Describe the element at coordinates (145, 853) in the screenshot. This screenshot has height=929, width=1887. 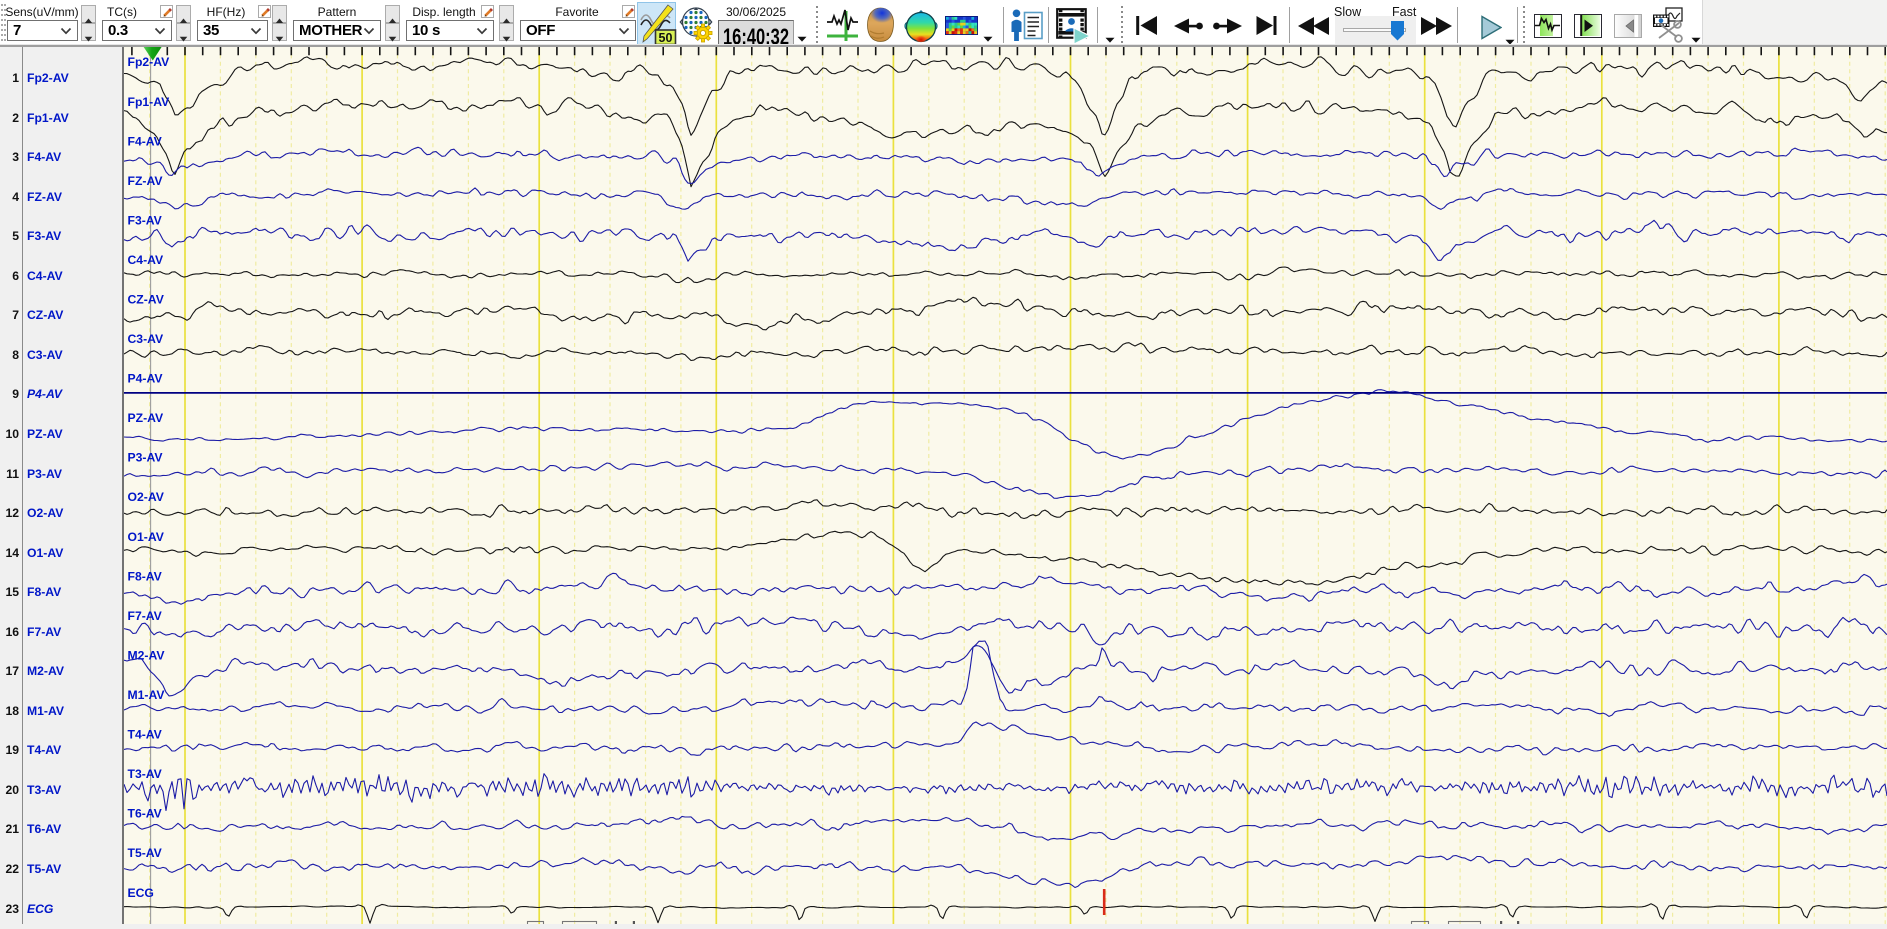
I see `svg-text: T5-AV` at that location.